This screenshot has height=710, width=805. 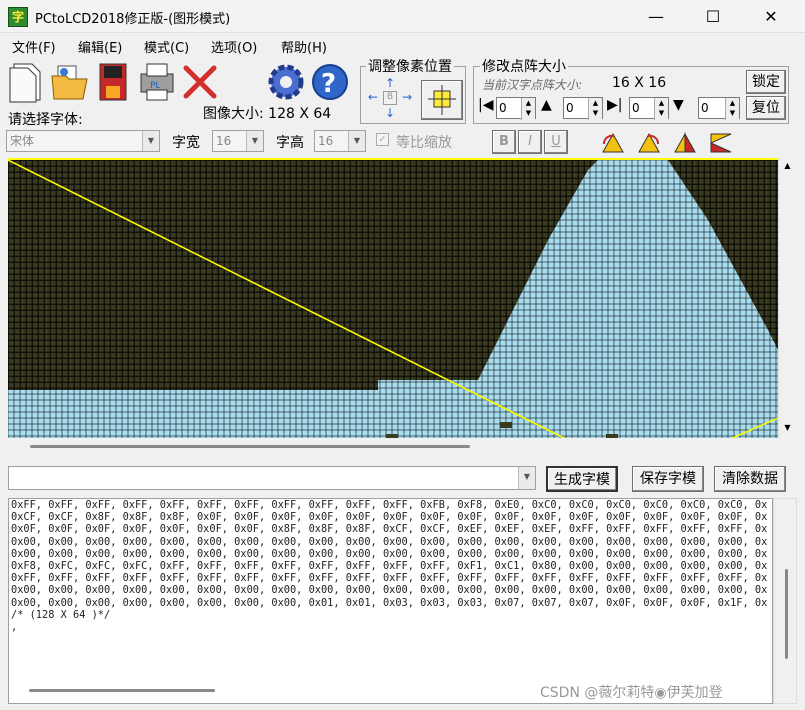 I want to click on reset-button: 复位, so click(x=766, y=108).